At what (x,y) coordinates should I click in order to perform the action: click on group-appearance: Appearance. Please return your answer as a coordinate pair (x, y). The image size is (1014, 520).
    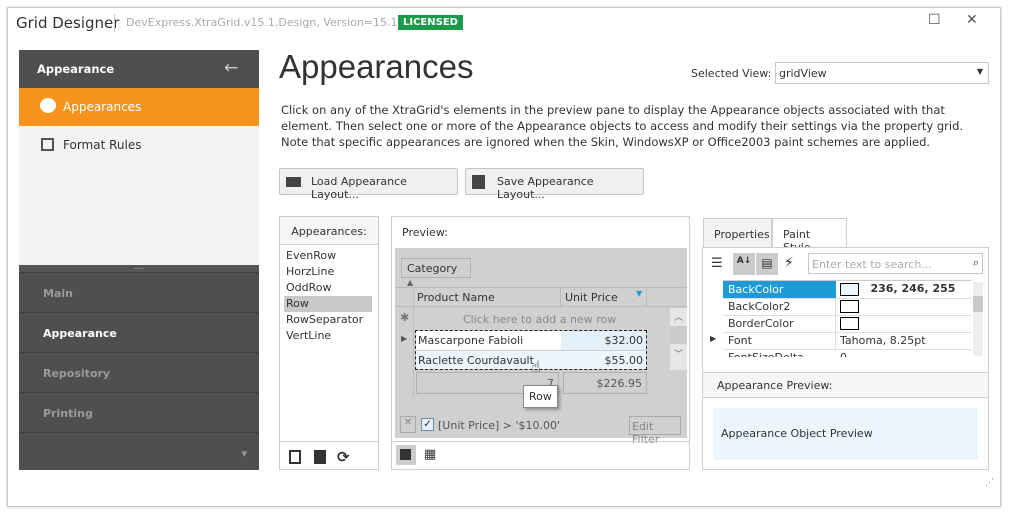
    Looking at the image, I should click on (139, 332).